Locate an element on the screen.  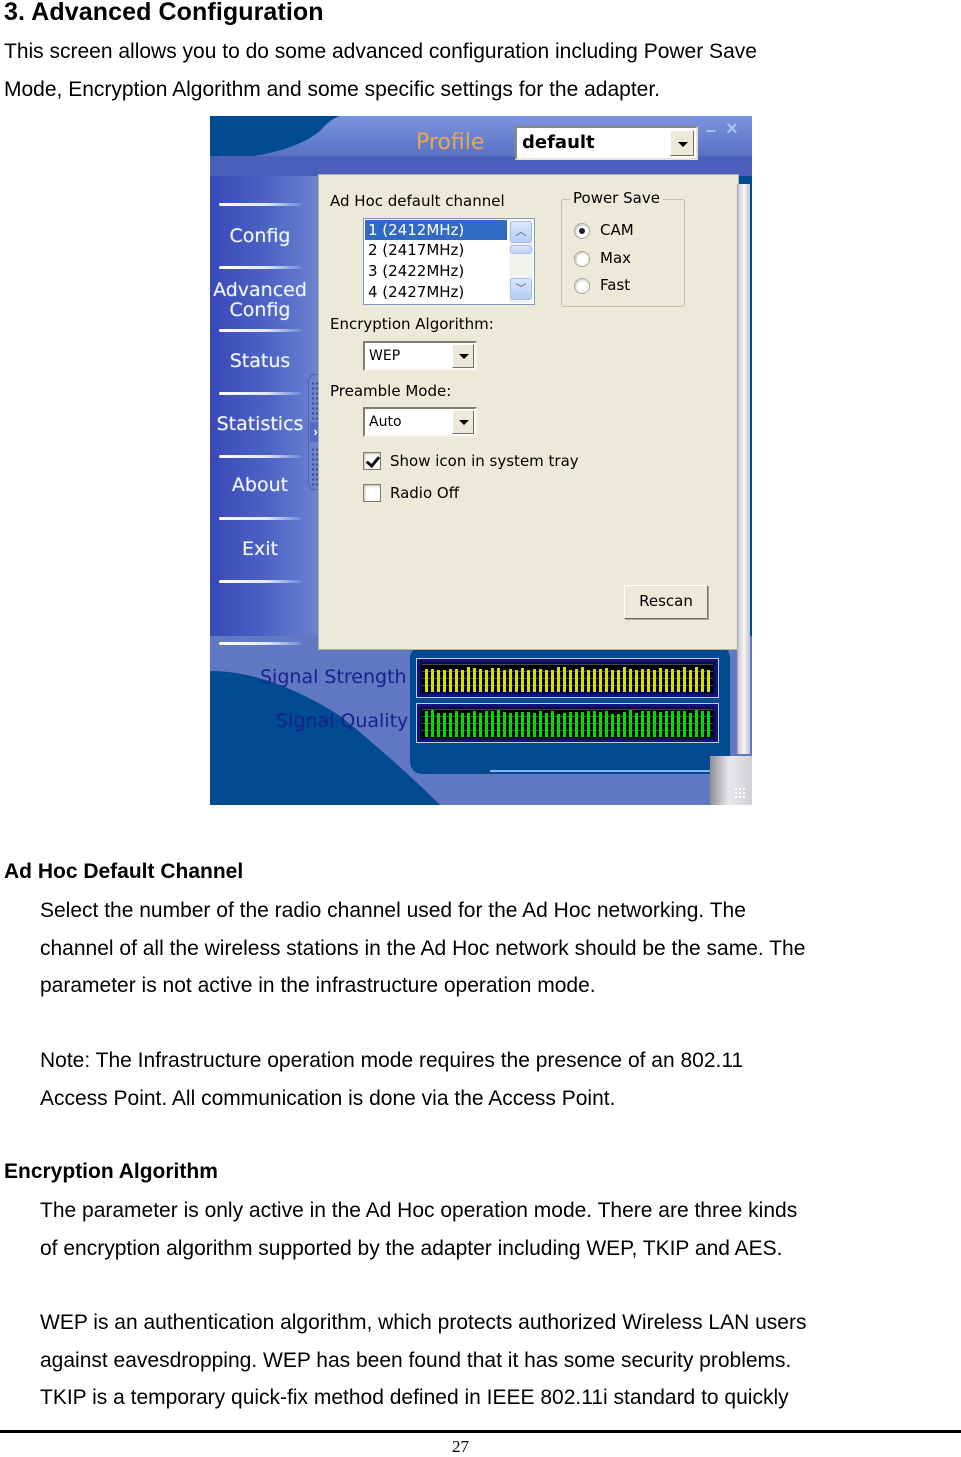
power-save-legend: Power Save is located at coordinates (616, 198).